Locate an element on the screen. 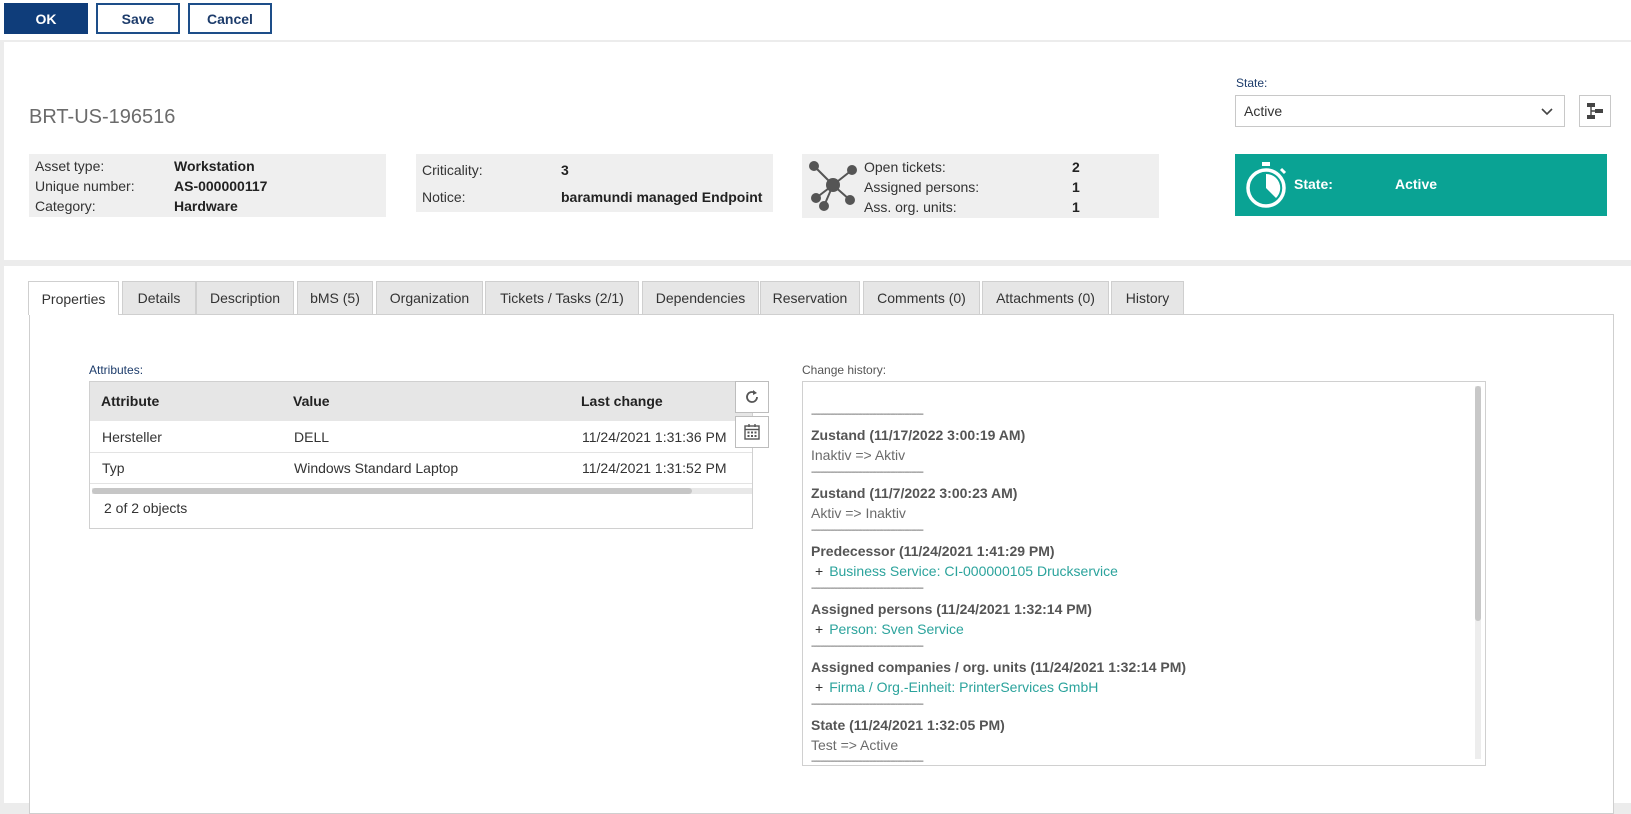  horizontal-scrollbar is located at coordinates (422, 491).